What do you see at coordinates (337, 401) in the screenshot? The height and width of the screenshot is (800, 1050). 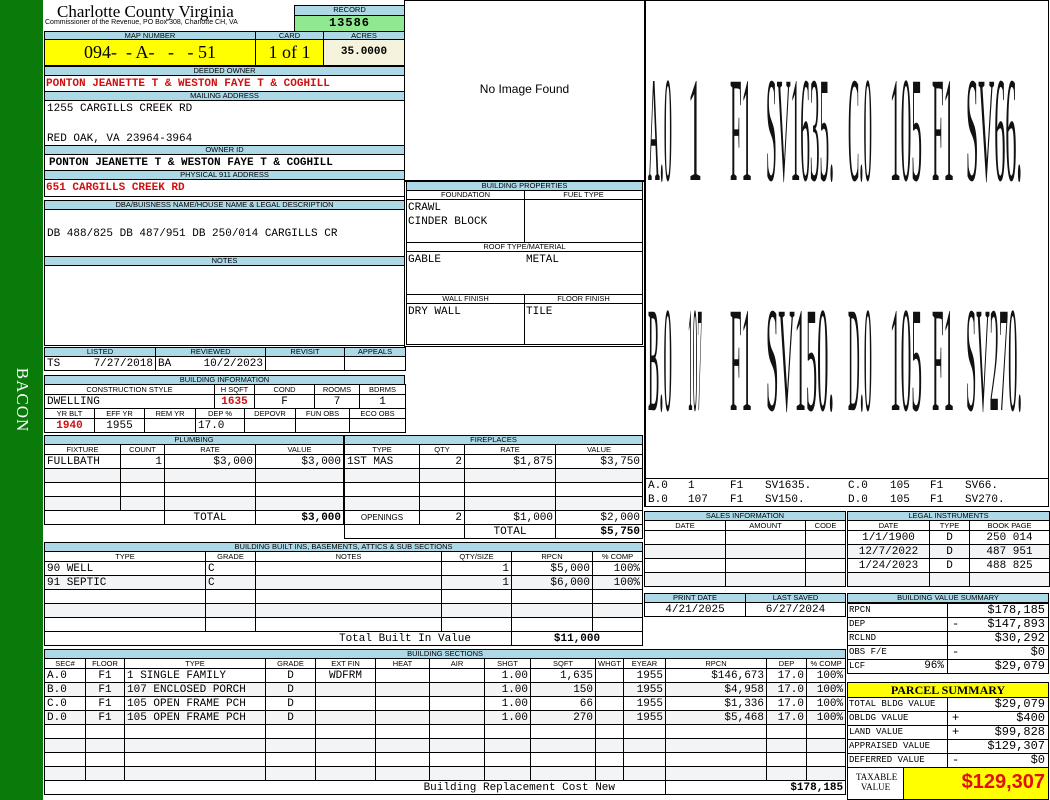 I see `rooms: 7` at bounding box center [337, 401].